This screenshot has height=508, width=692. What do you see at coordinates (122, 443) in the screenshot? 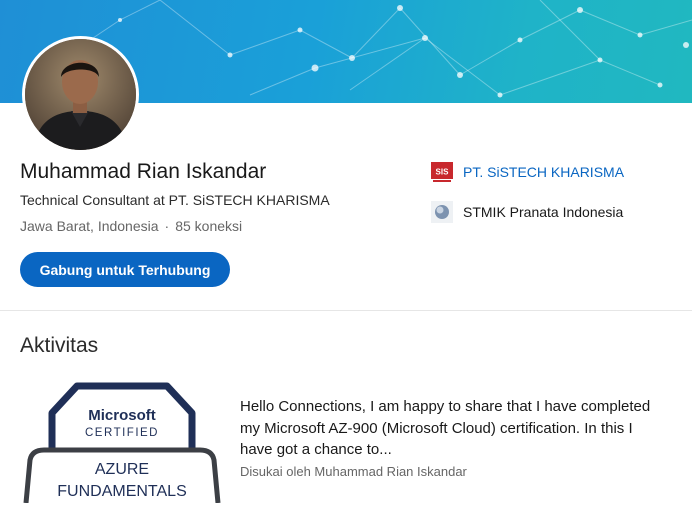
I see `azure-fundamentals-badge: Microsoft CERTIFIED AZURE FUNDAMENTALS` at bounding box center [122, 443].